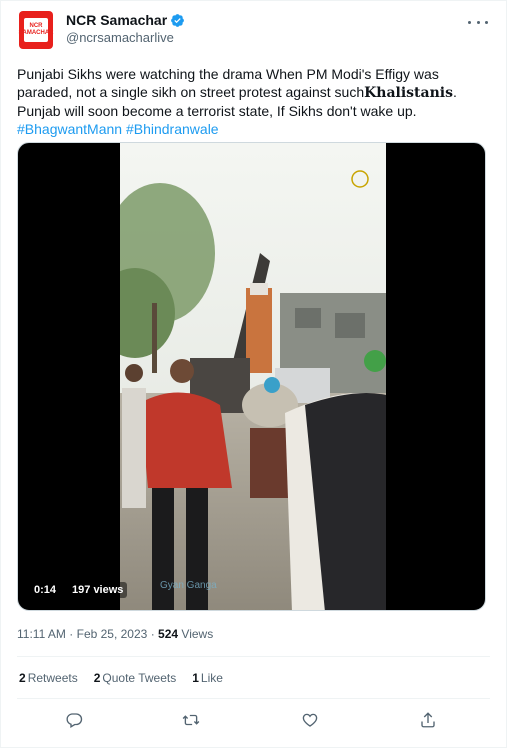 The height and width of the screenshot is (748, 507). Describe the element at coordinates (97, 678) in the screenshot. I see `quote-tweets-count: 2` at that location.